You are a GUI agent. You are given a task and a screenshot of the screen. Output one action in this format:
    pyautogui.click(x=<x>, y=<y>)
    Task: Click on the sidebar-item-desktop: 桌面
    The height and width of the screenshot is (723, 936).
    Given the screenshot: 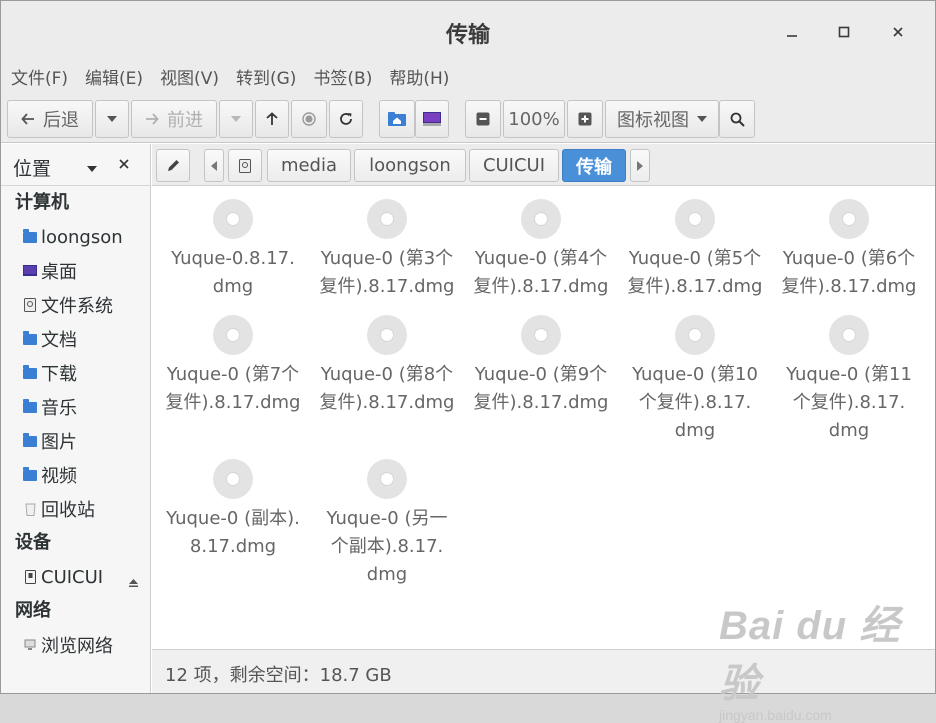 What is the action you would take?
    pyautogui.click(x=75, y=271)
    